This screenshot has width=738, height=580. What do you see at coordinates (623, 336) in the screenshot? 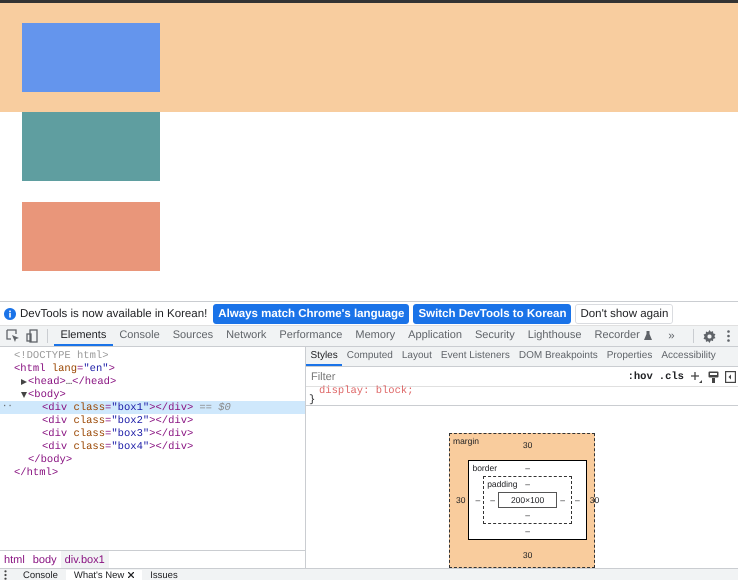
I see `panel-tab: Recorder` at bounding box center [623, 336].